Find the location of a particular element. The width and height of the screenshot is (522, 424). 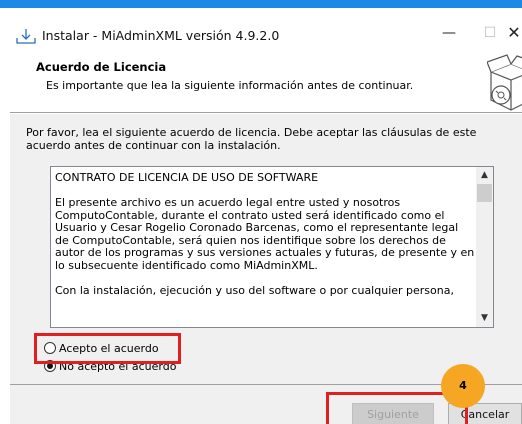

close-button: ✕ is located at coordinates (510, 33).